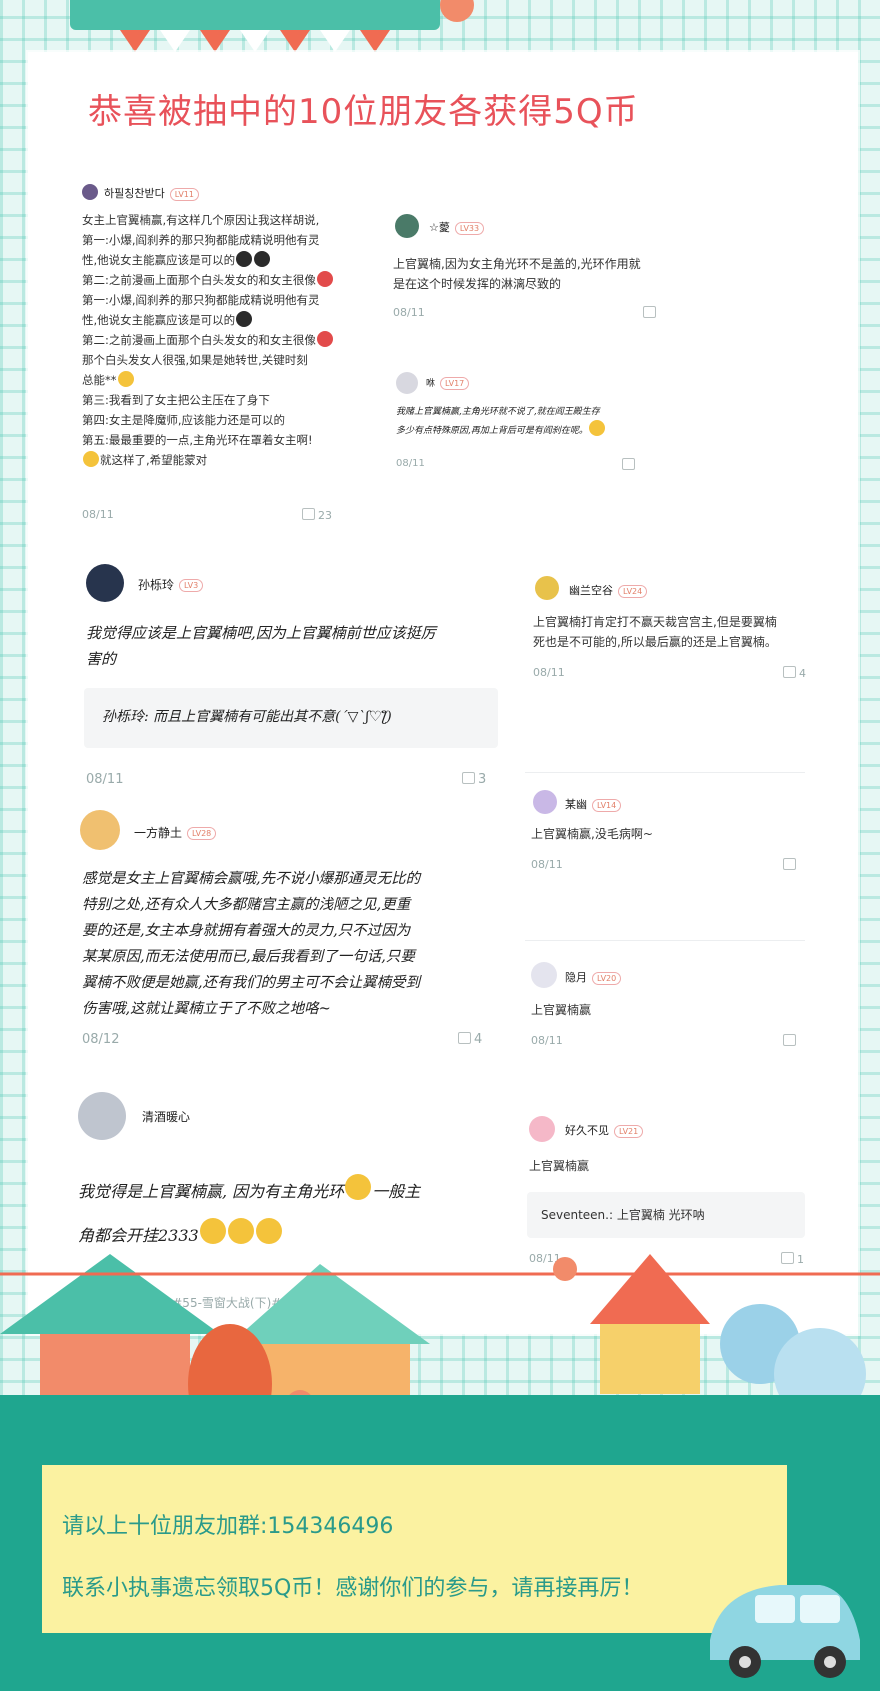 The width and height of the screenshot is (880, 1691). What do you see at coordinates (171, 584) in the screenshot?
I see `username: 孙栎玲 LV3` at bounding box center [171, 584].